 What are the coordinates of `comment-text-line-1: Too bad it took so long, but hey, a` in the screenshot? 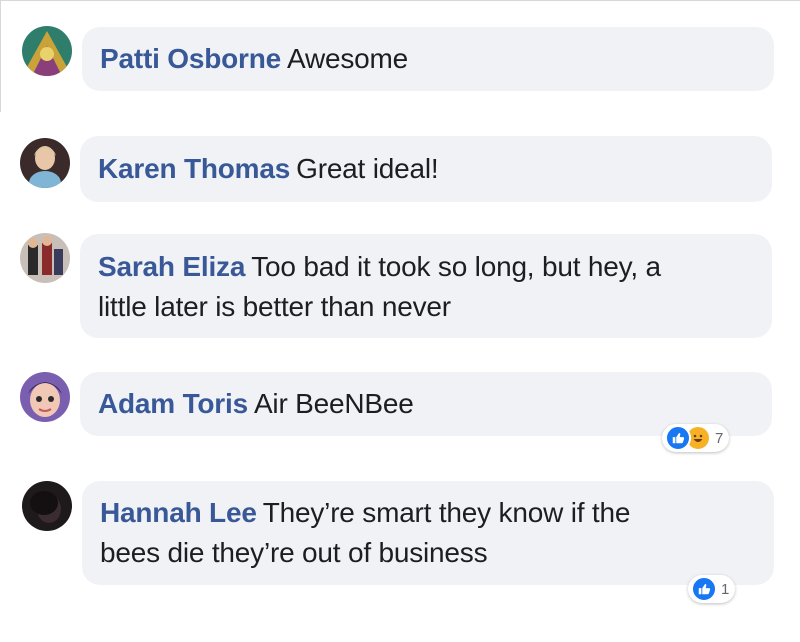 It's located at (456, 266).